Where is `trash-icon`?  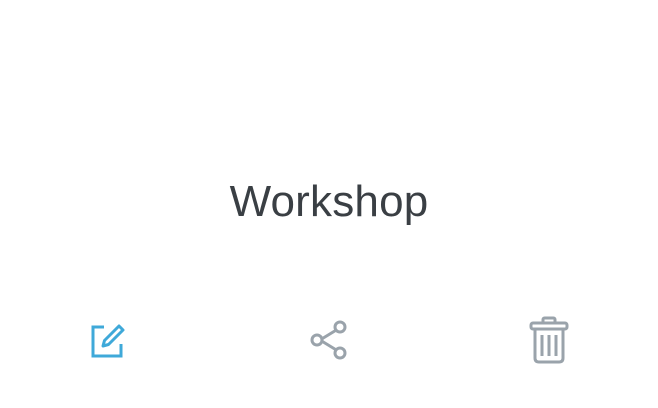
trash-icon is located at coordinates (549, 340).